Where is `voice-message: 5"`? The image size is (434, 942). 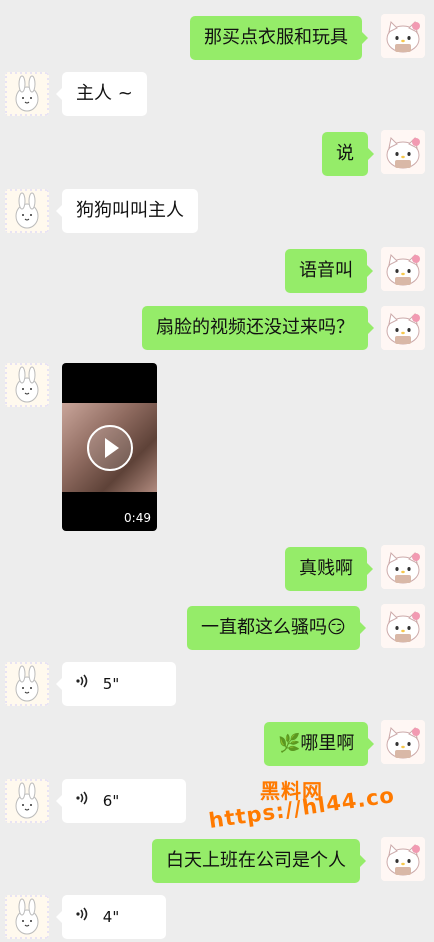
voice-message: 5" is located at coordinates (116, 684).